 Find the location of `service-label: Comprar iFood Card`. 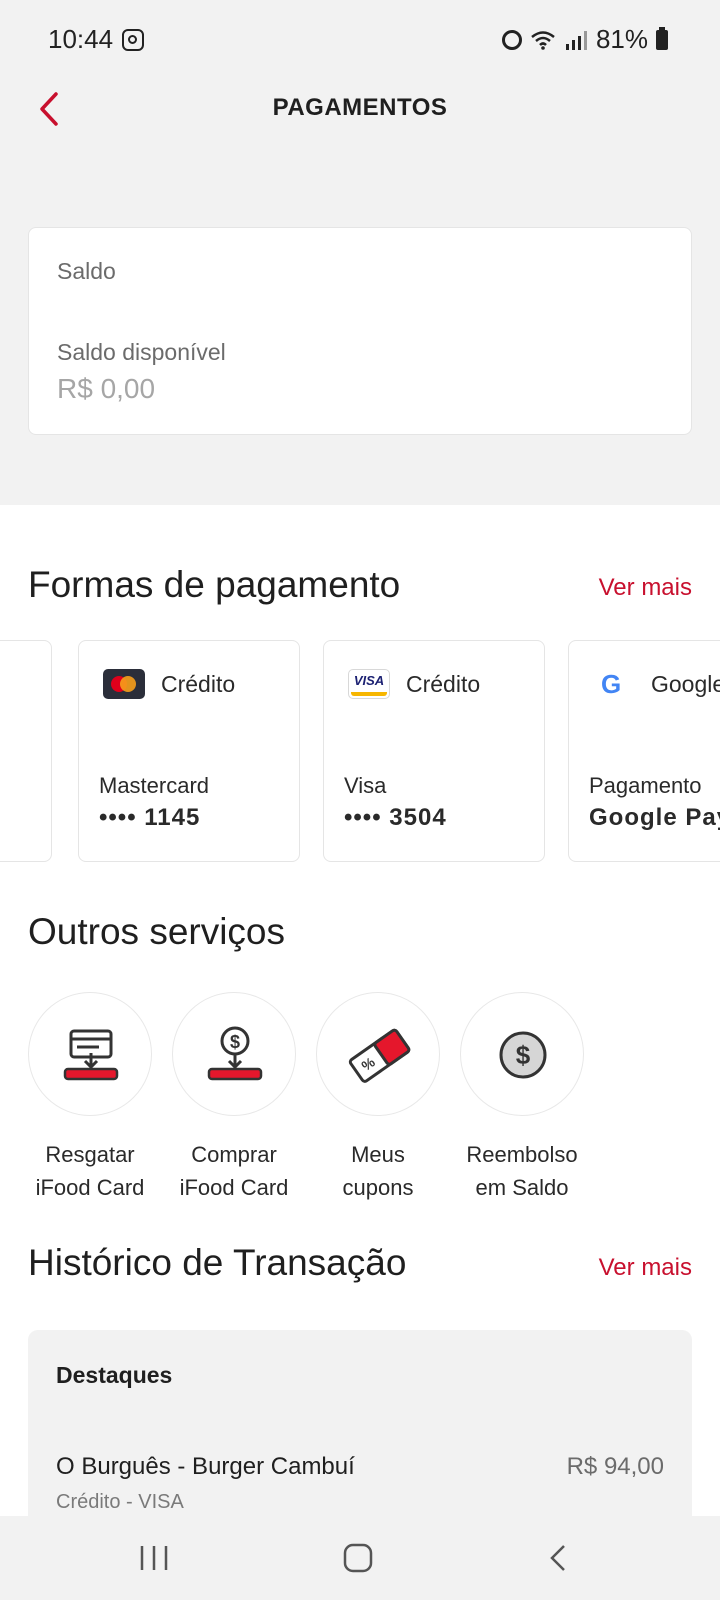

service-label: Comprar iFood Card is located at coordinates (234, 1171).